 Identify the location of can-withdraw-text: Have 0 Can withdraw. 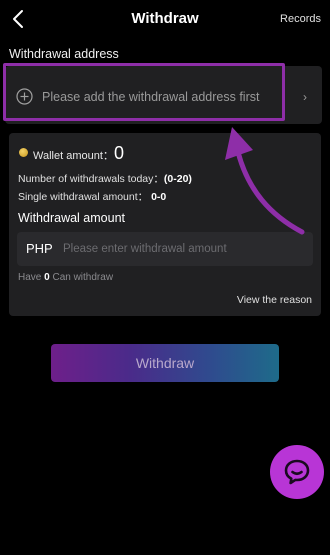
(65, 277).